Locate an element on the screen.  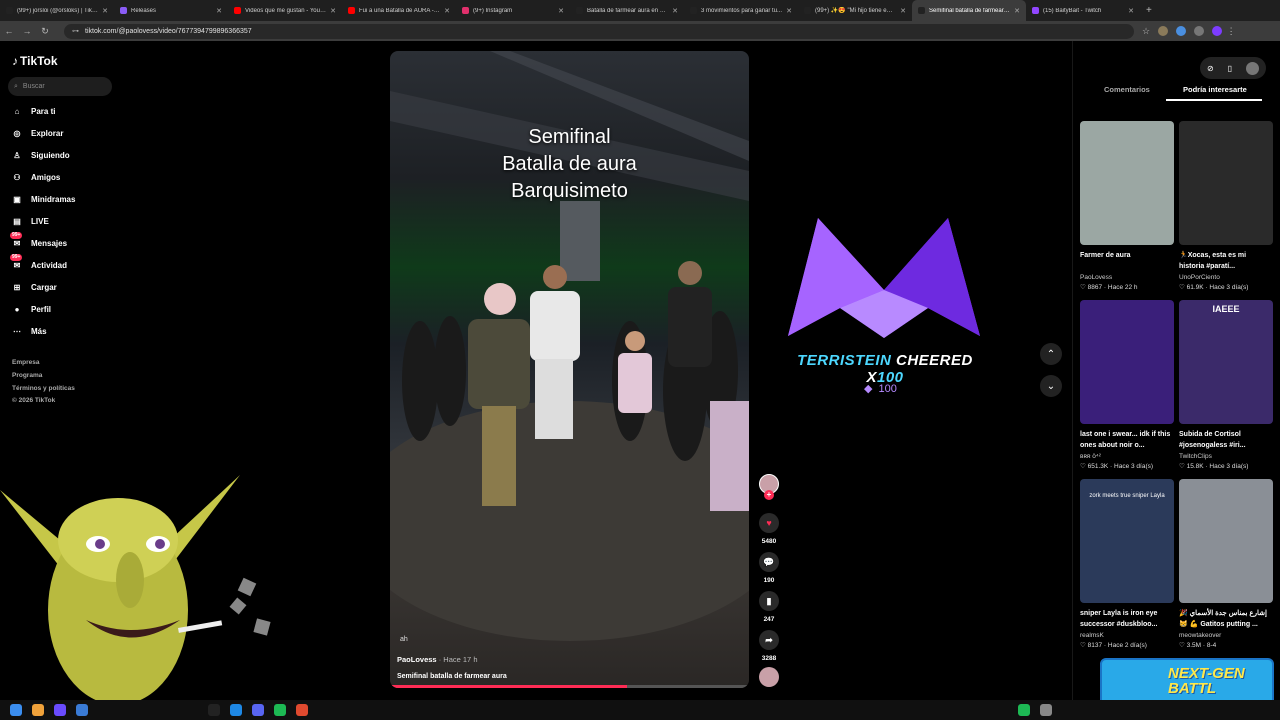
sidebar-item-amigos: ⚇ Amigos is located at coordinates (35, 177).